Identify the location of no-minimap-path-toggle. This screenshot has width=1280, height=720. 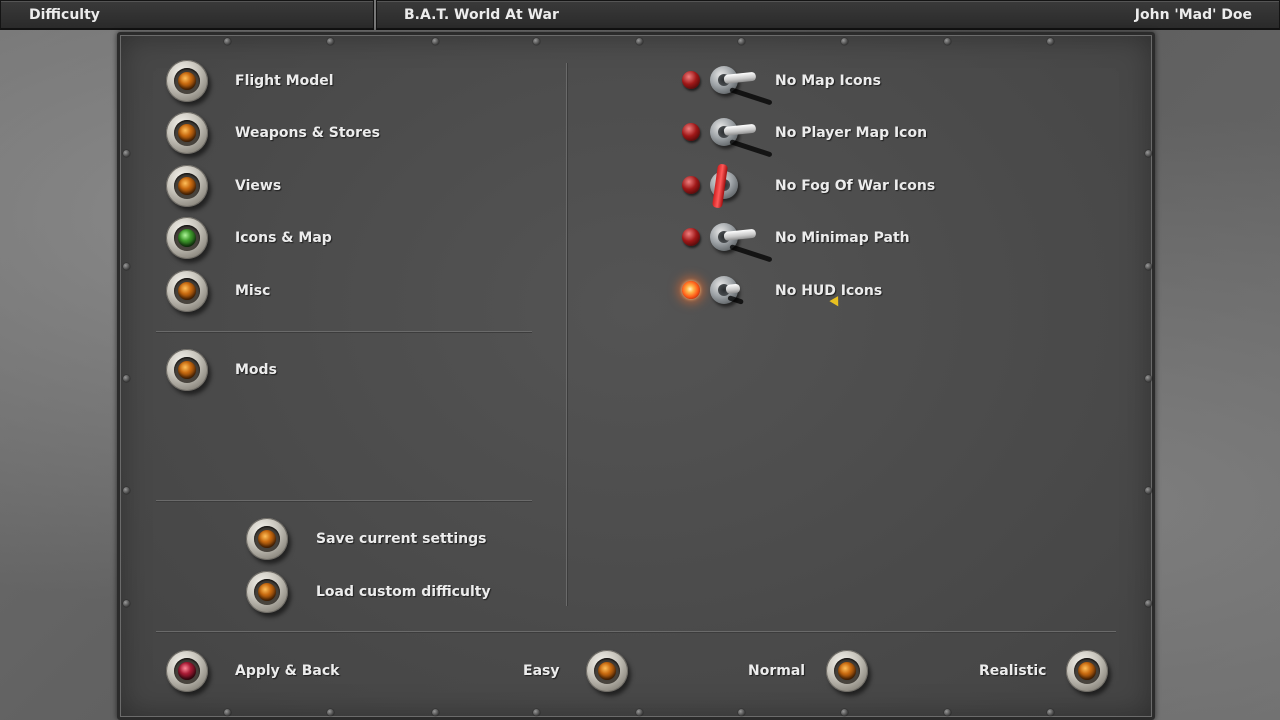
(730, 240).